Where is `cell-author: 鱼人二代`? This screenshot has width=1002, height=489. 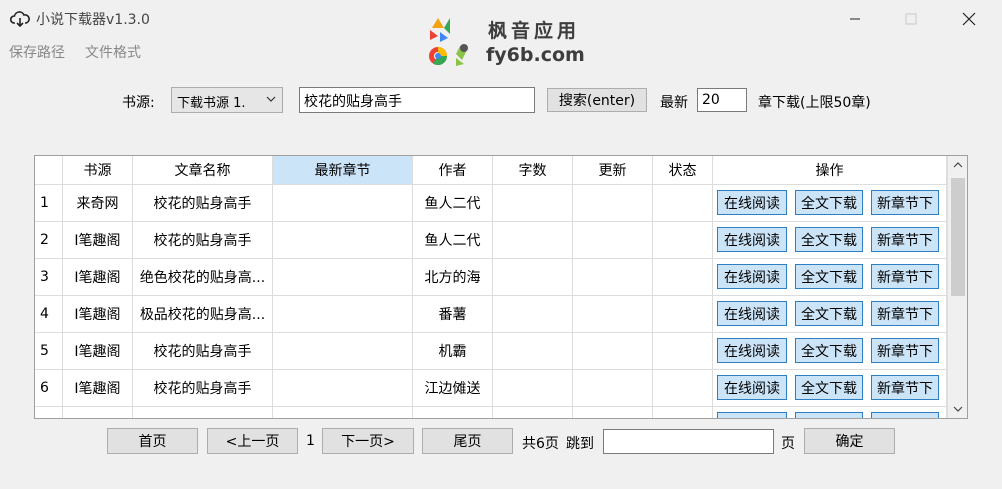
cell-author: 鱼人二代 is located at coordinates (453, 240).